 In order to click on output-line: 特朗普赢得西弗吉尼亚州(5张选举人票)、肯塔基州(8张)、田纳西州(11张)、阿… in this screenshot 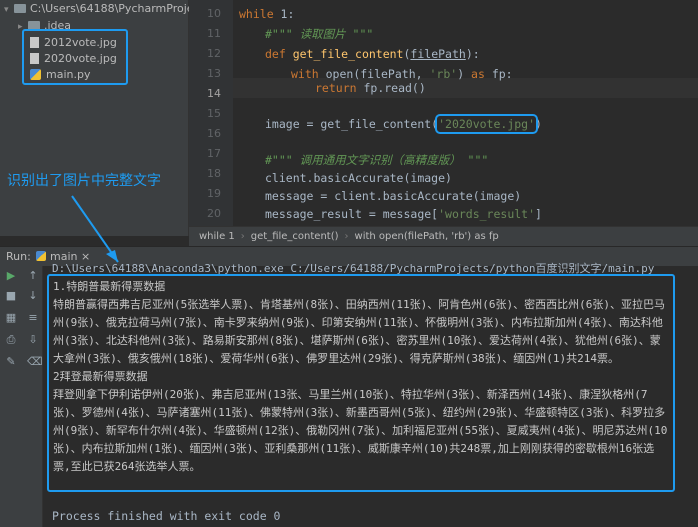, I will do `click(359, 331)`.